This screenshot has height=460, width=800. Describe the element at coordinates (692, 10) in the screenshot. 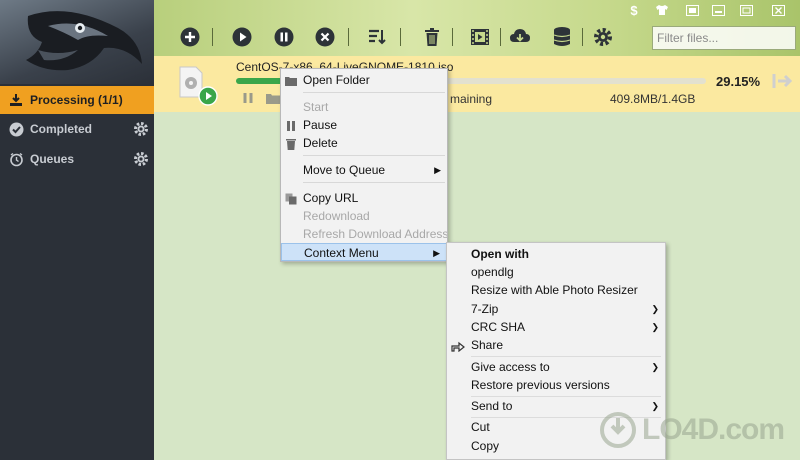

I see `restore-window-icon` at that location.